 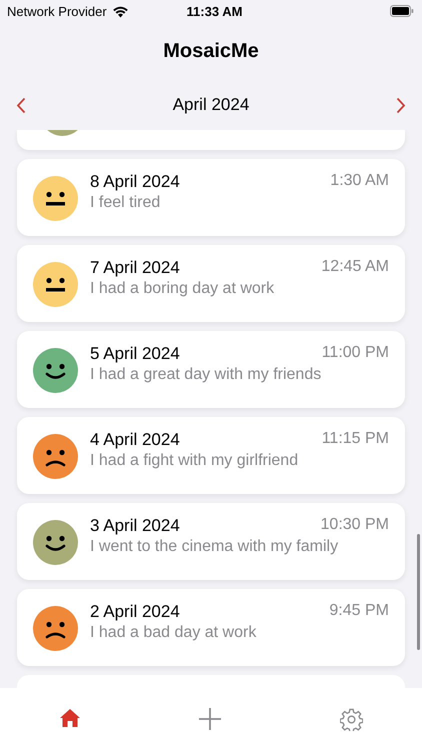 I want to click on entry-note: I feel tired, so click(x=126, y=203).